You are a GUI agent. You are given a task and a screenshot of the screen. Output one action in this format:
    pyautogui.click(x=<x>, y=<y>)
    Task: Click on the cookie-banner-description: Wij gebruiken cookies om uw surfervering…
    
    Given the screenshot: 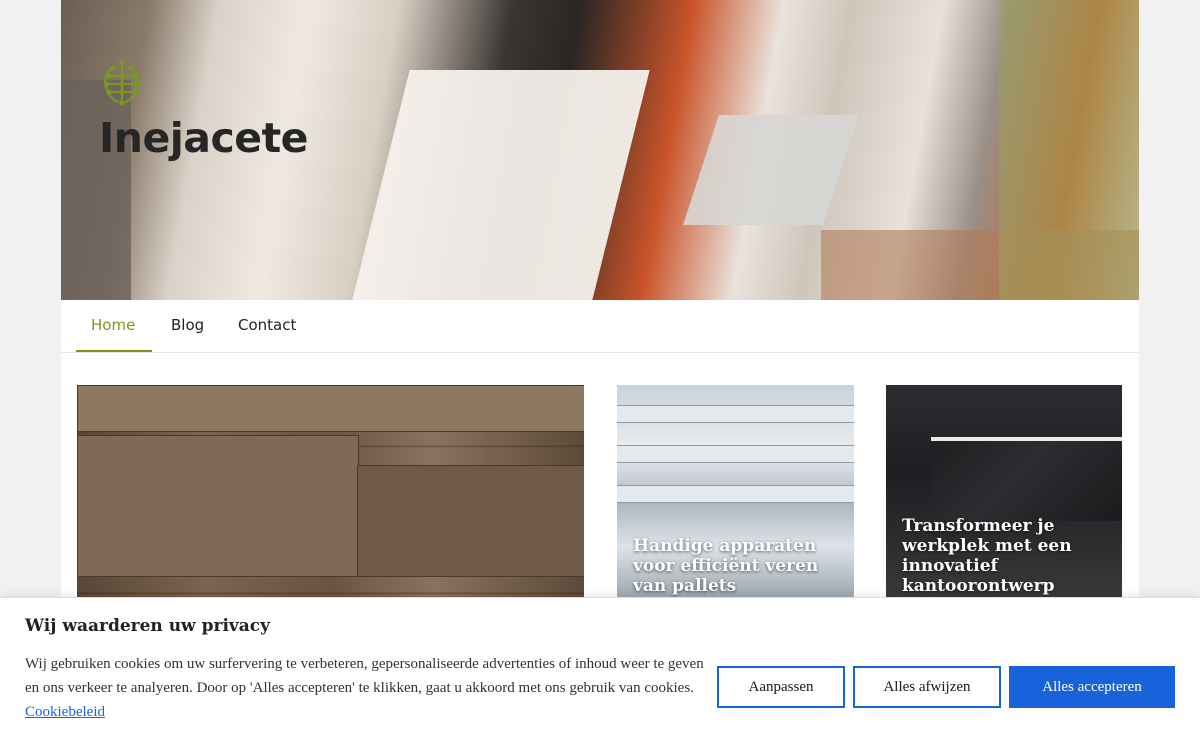 What is the action you would take?
    pyautogui.click(x=364, y=676)
    